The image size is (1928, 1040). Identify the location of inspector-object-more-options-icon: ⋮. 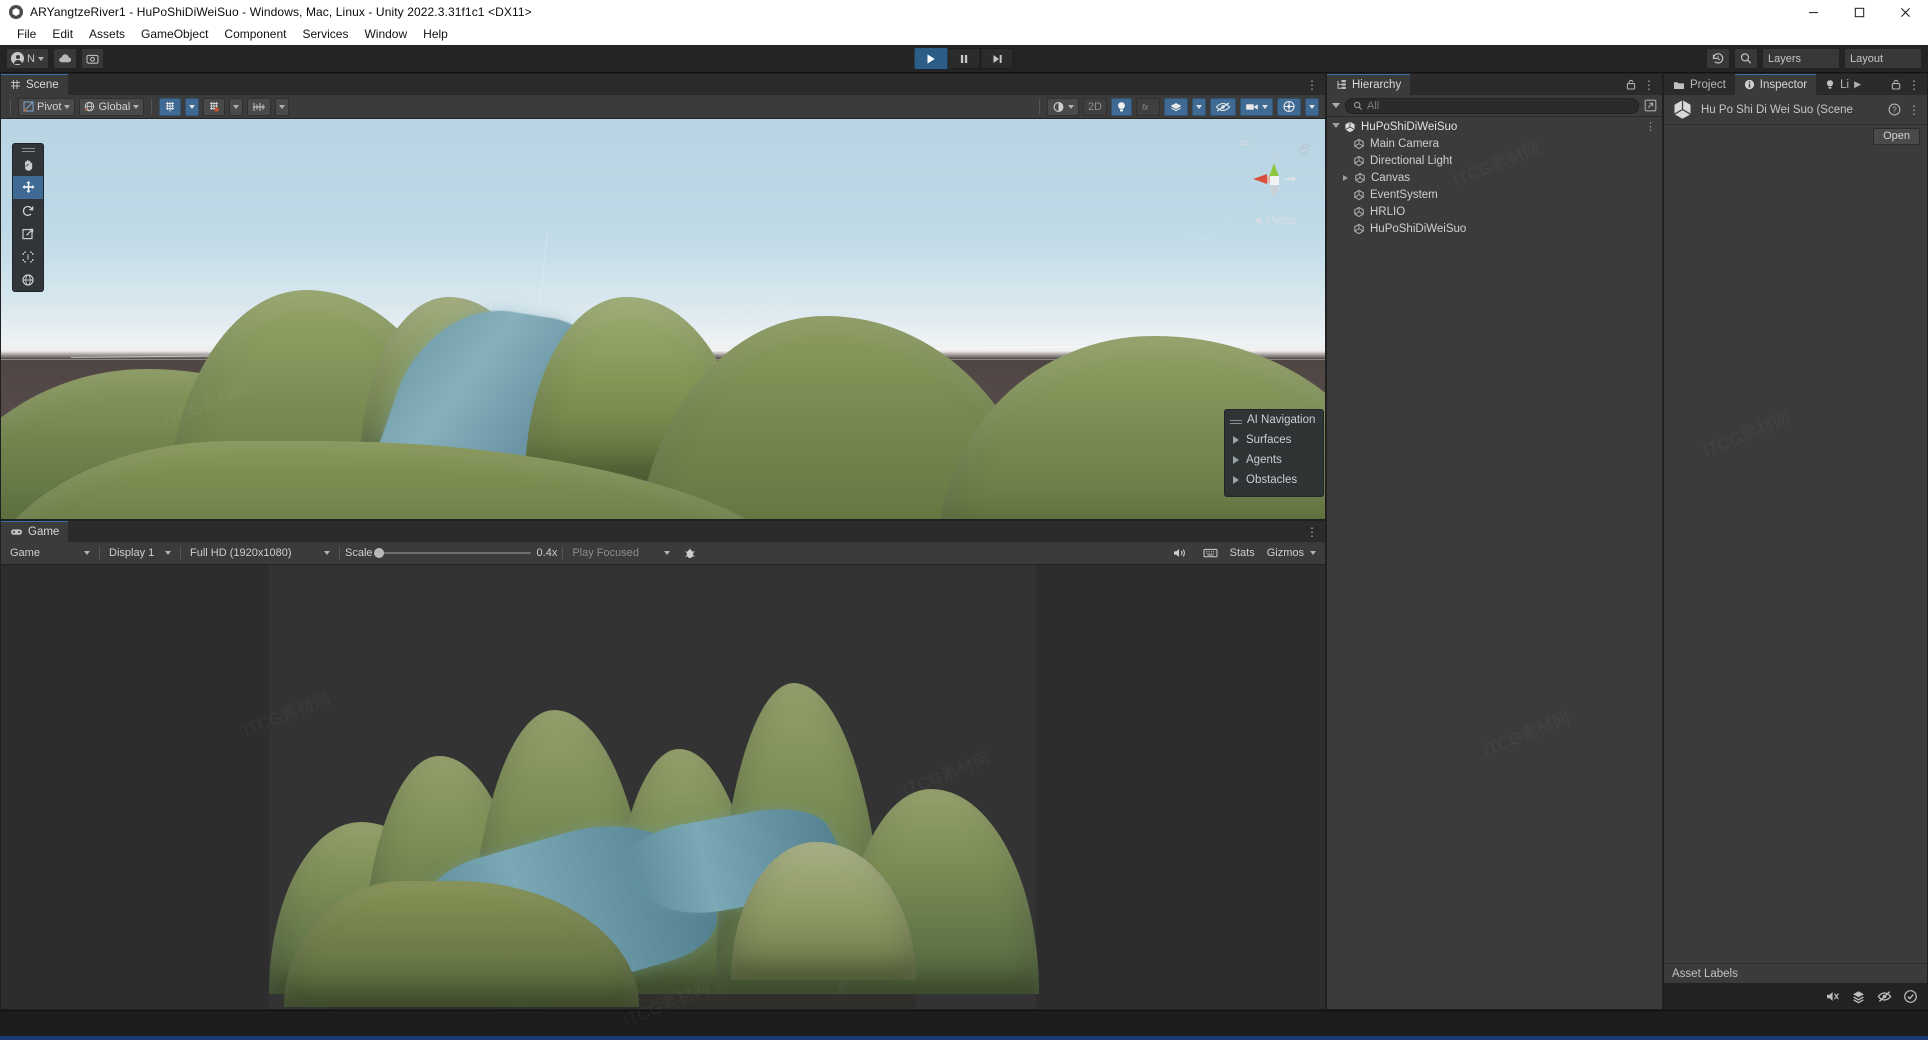
(1914, 110).